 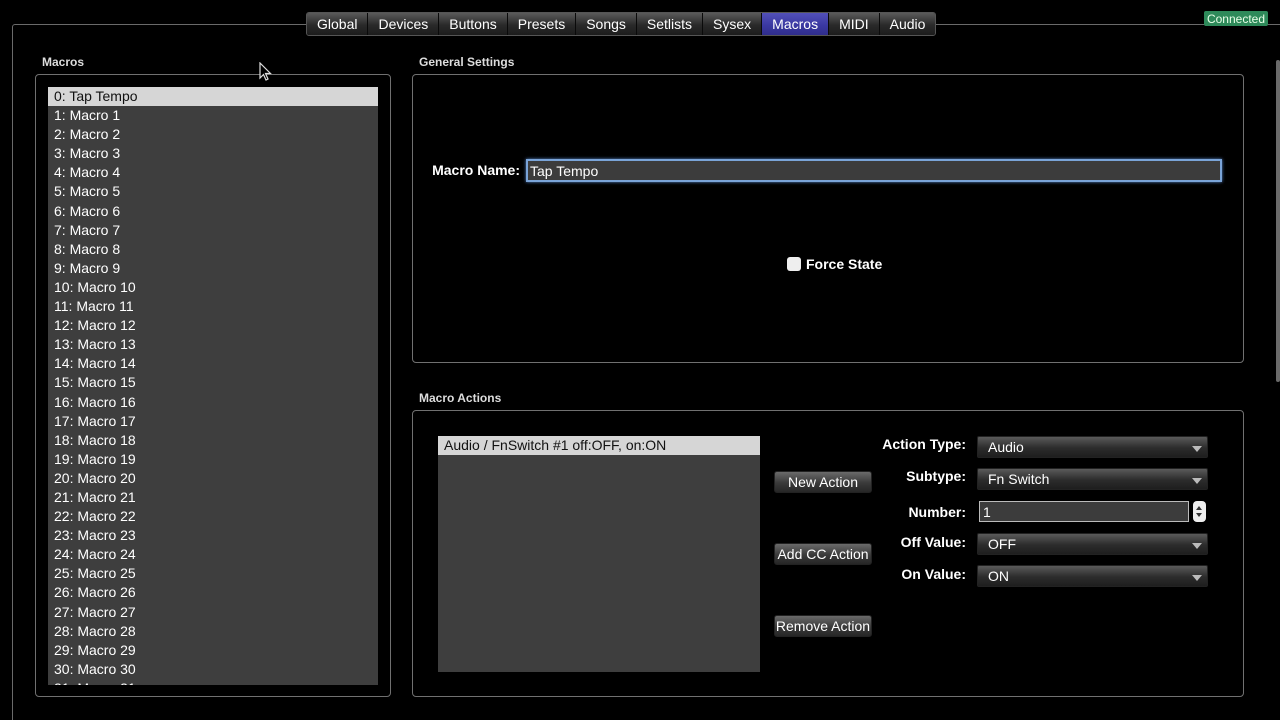 What do you see at coordinates (213, 612) in the screenshot?
I see `macro-list-item: 27: Macro 27` at bounding box center [213, 612].